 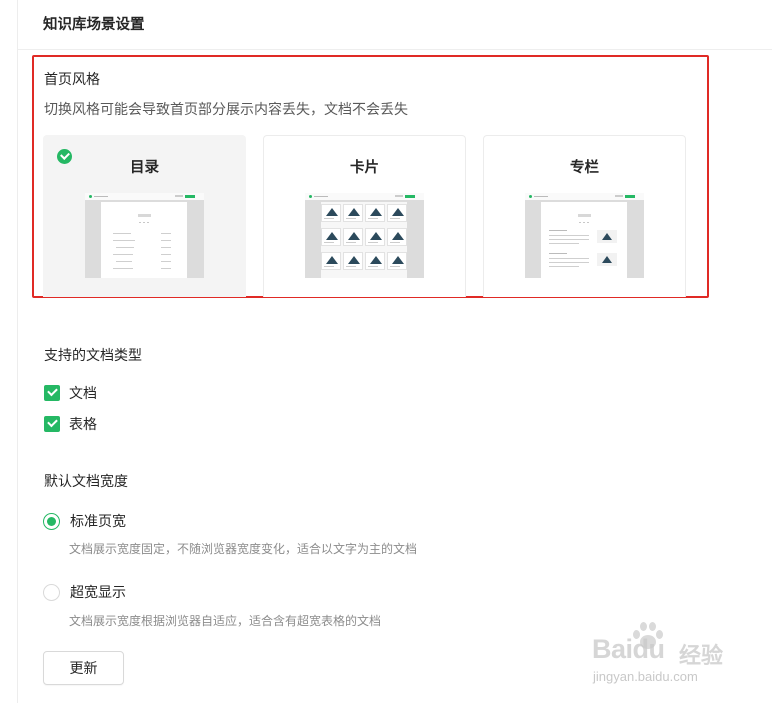 What do you see at coordinates (364, 168) in the screenshot?
I see `style-option-label: 卡片` at bounding box center [364, 168].